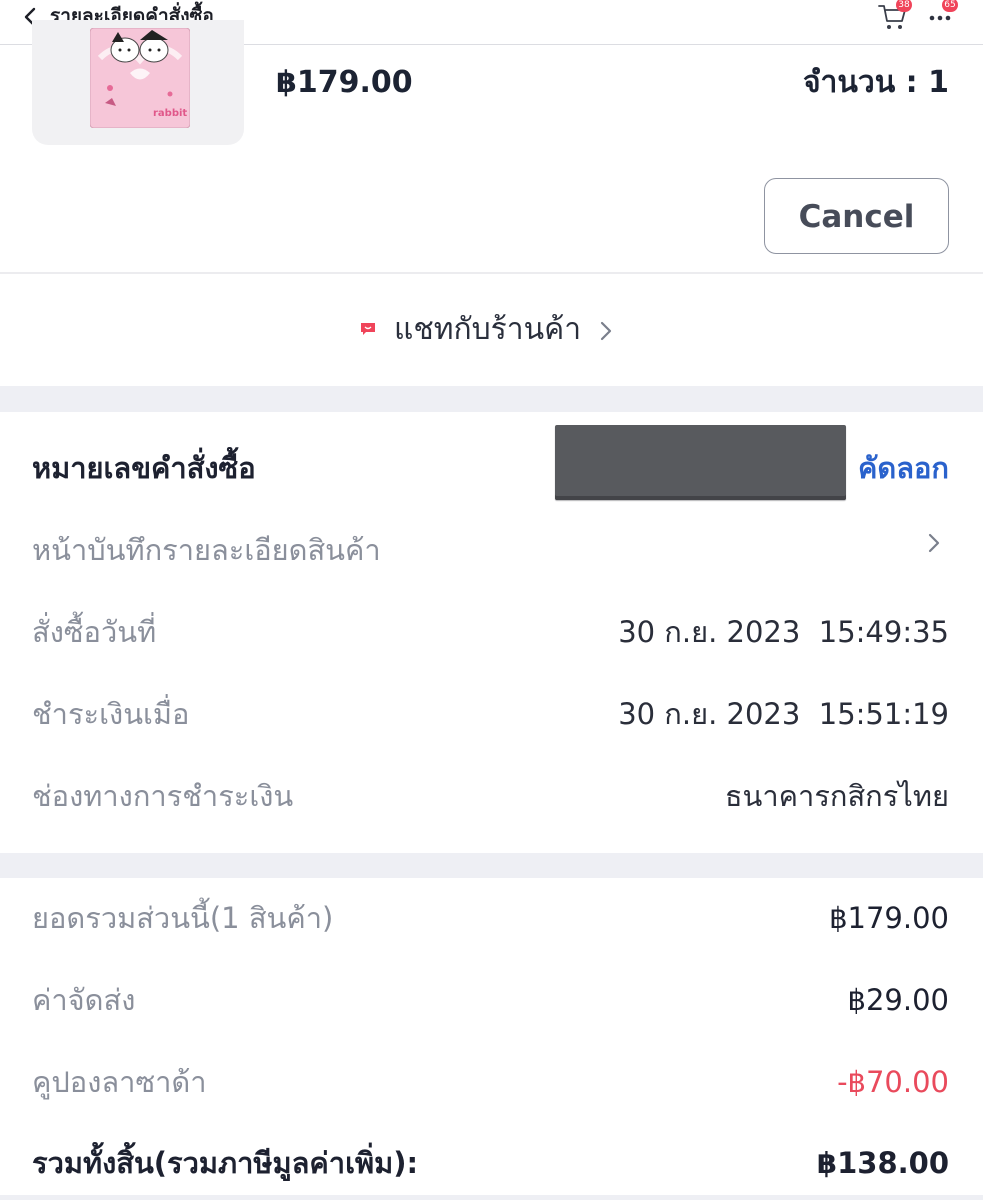  What do you see at coordinates (882, 1163) in the screenshot?
I see `grand-total-value: ฿138.00` at bounding box center [882, 1163].